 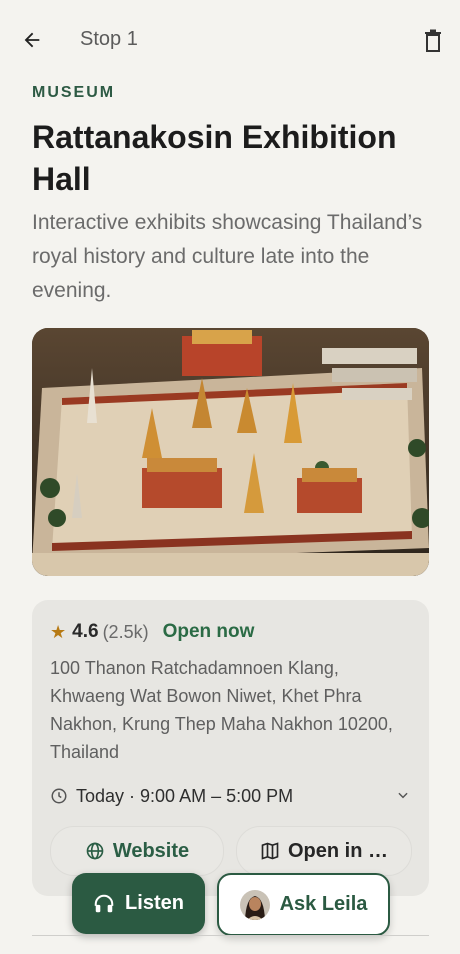 I want to click on clock-icon, so click(x=59, y=796).